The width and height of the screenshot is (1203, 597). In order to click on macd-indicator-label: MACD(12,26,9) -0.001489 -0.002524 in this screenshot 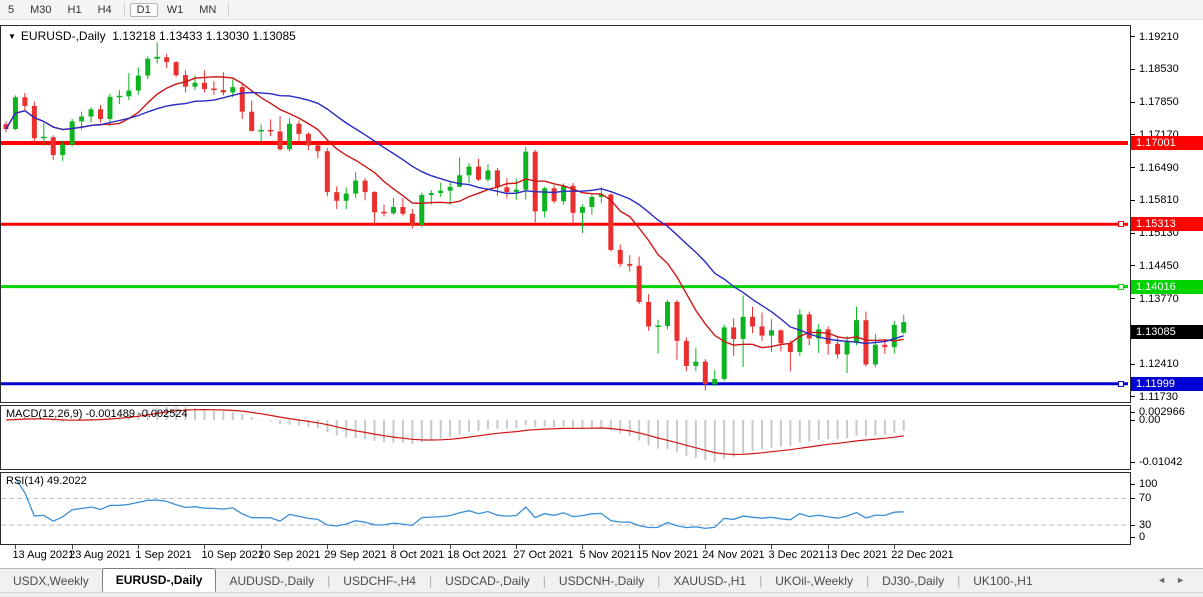, I will do `click(97, 414)`.